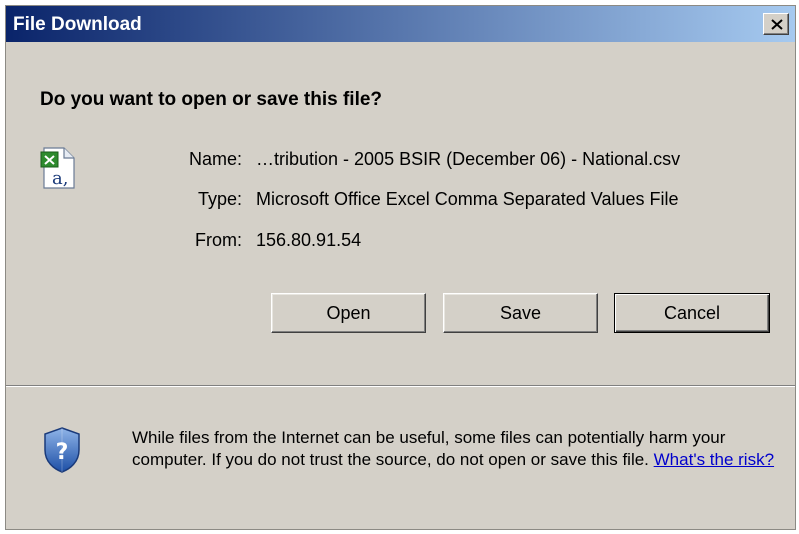 The width and height of the screenshot is (799, 534). What do you see at coordinates (348, 313) in the screenshot?
I see `open-button: Open` at bounding box center [348, 313].